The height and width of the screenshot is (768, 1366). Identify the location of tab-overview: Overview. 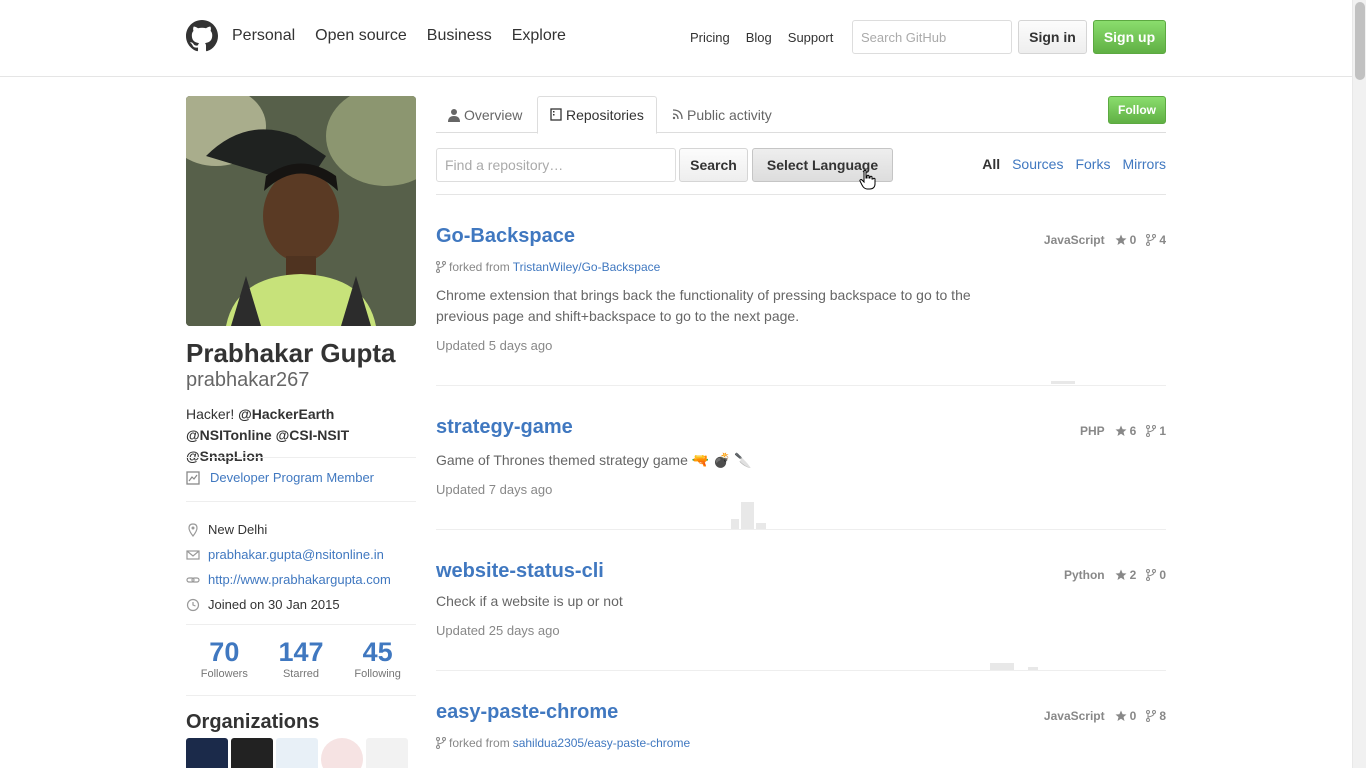
(485, 114).